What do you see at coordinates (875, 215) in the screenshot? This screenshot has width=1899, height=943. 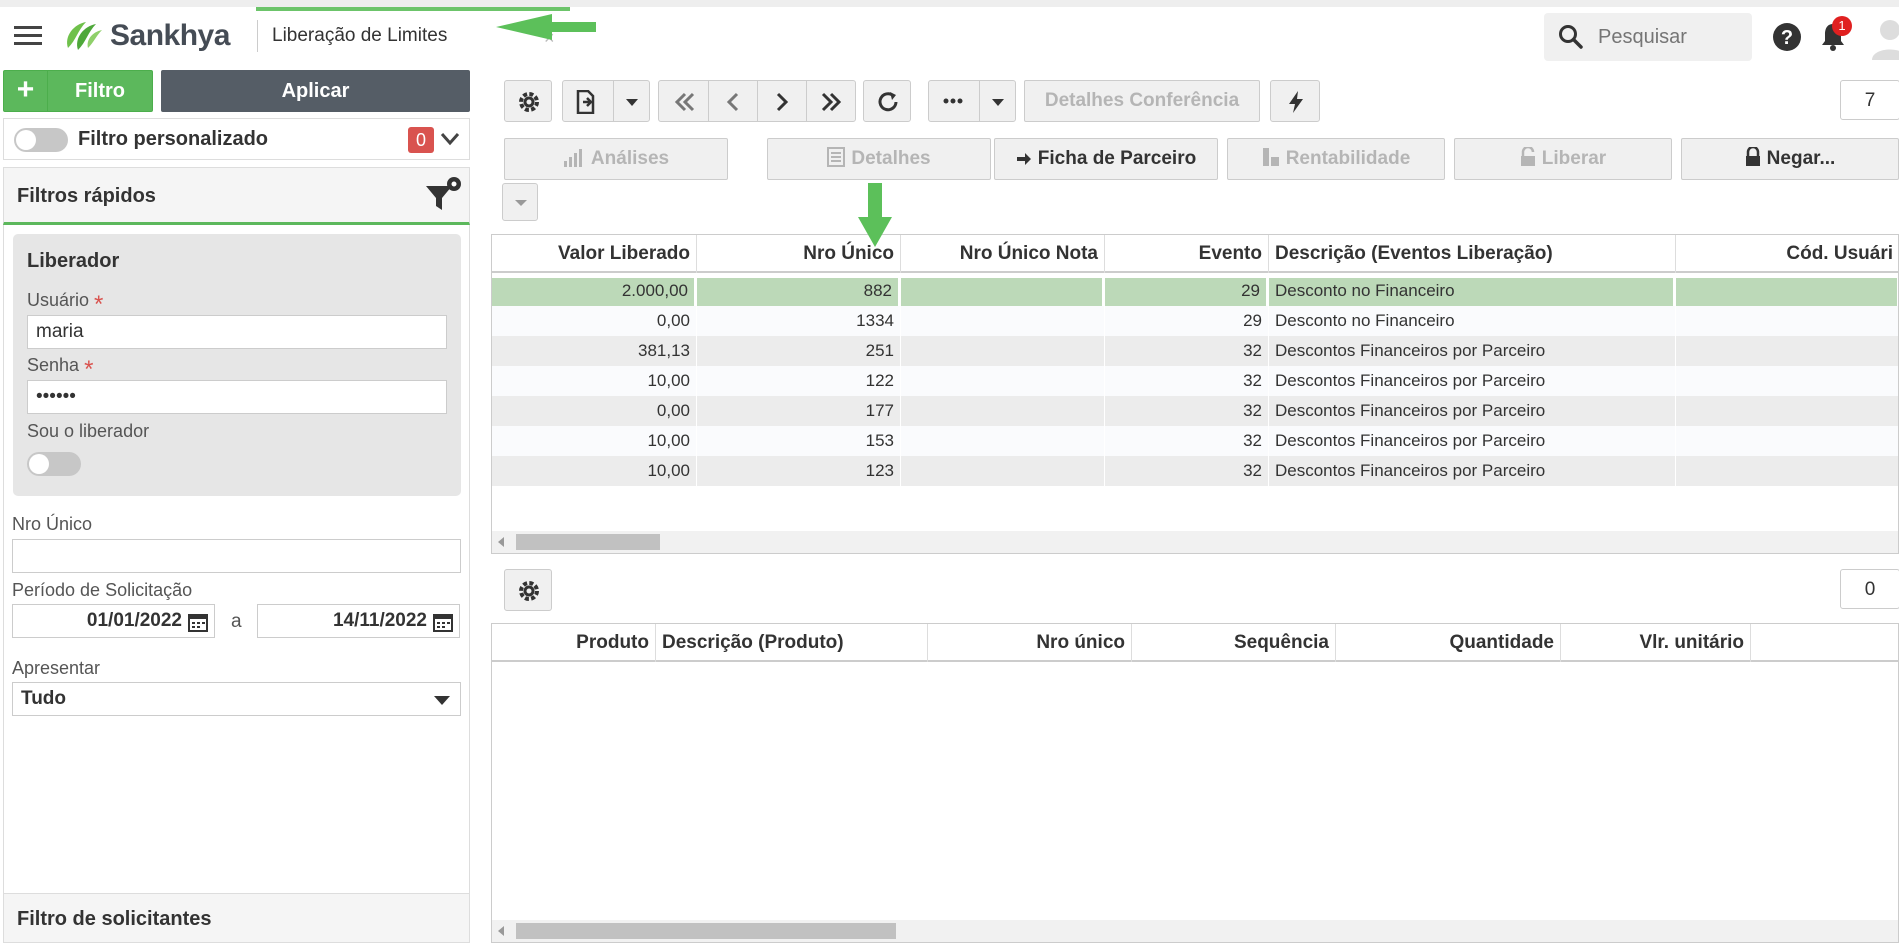 I see `annotation-arrow-down` at bounding box center [875, 215].